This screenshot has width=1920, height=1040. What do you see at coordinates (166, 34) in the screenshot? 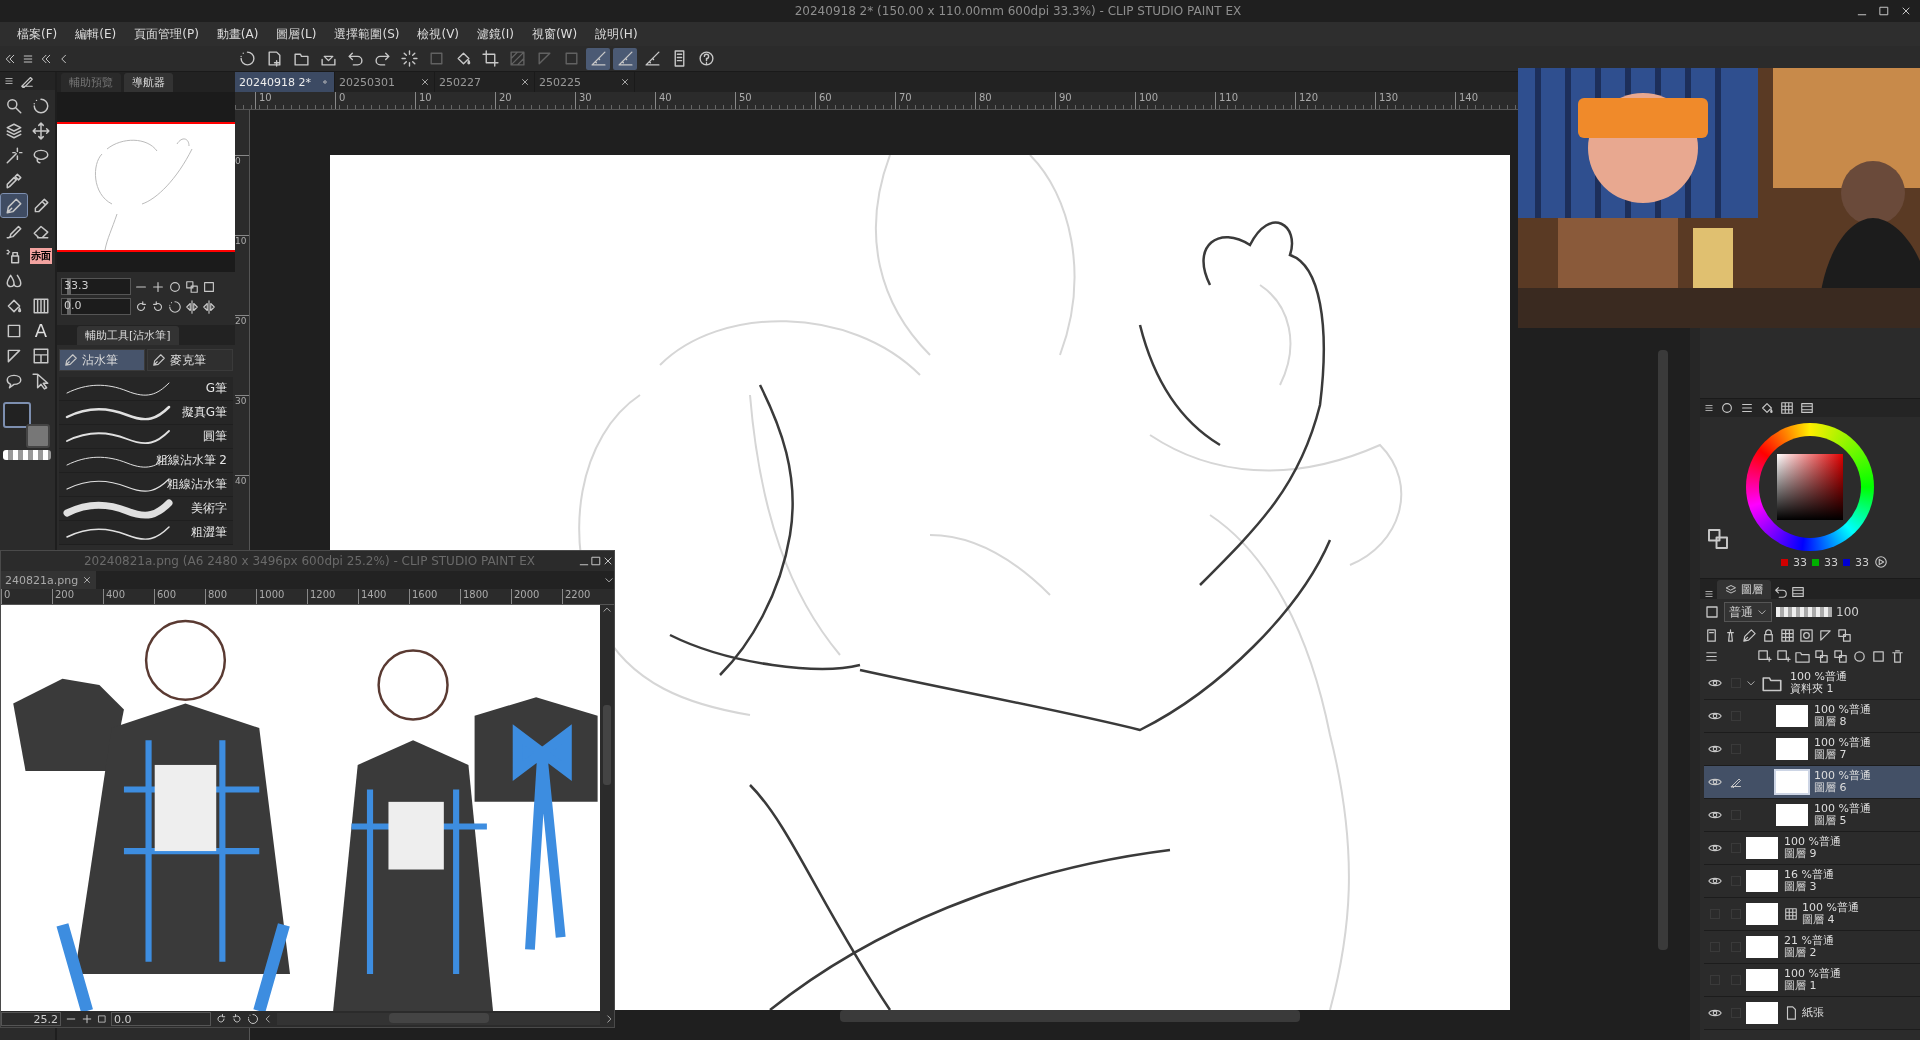
I see `menu-item: 頁面管理(P)` at bounding box center [166, 34].